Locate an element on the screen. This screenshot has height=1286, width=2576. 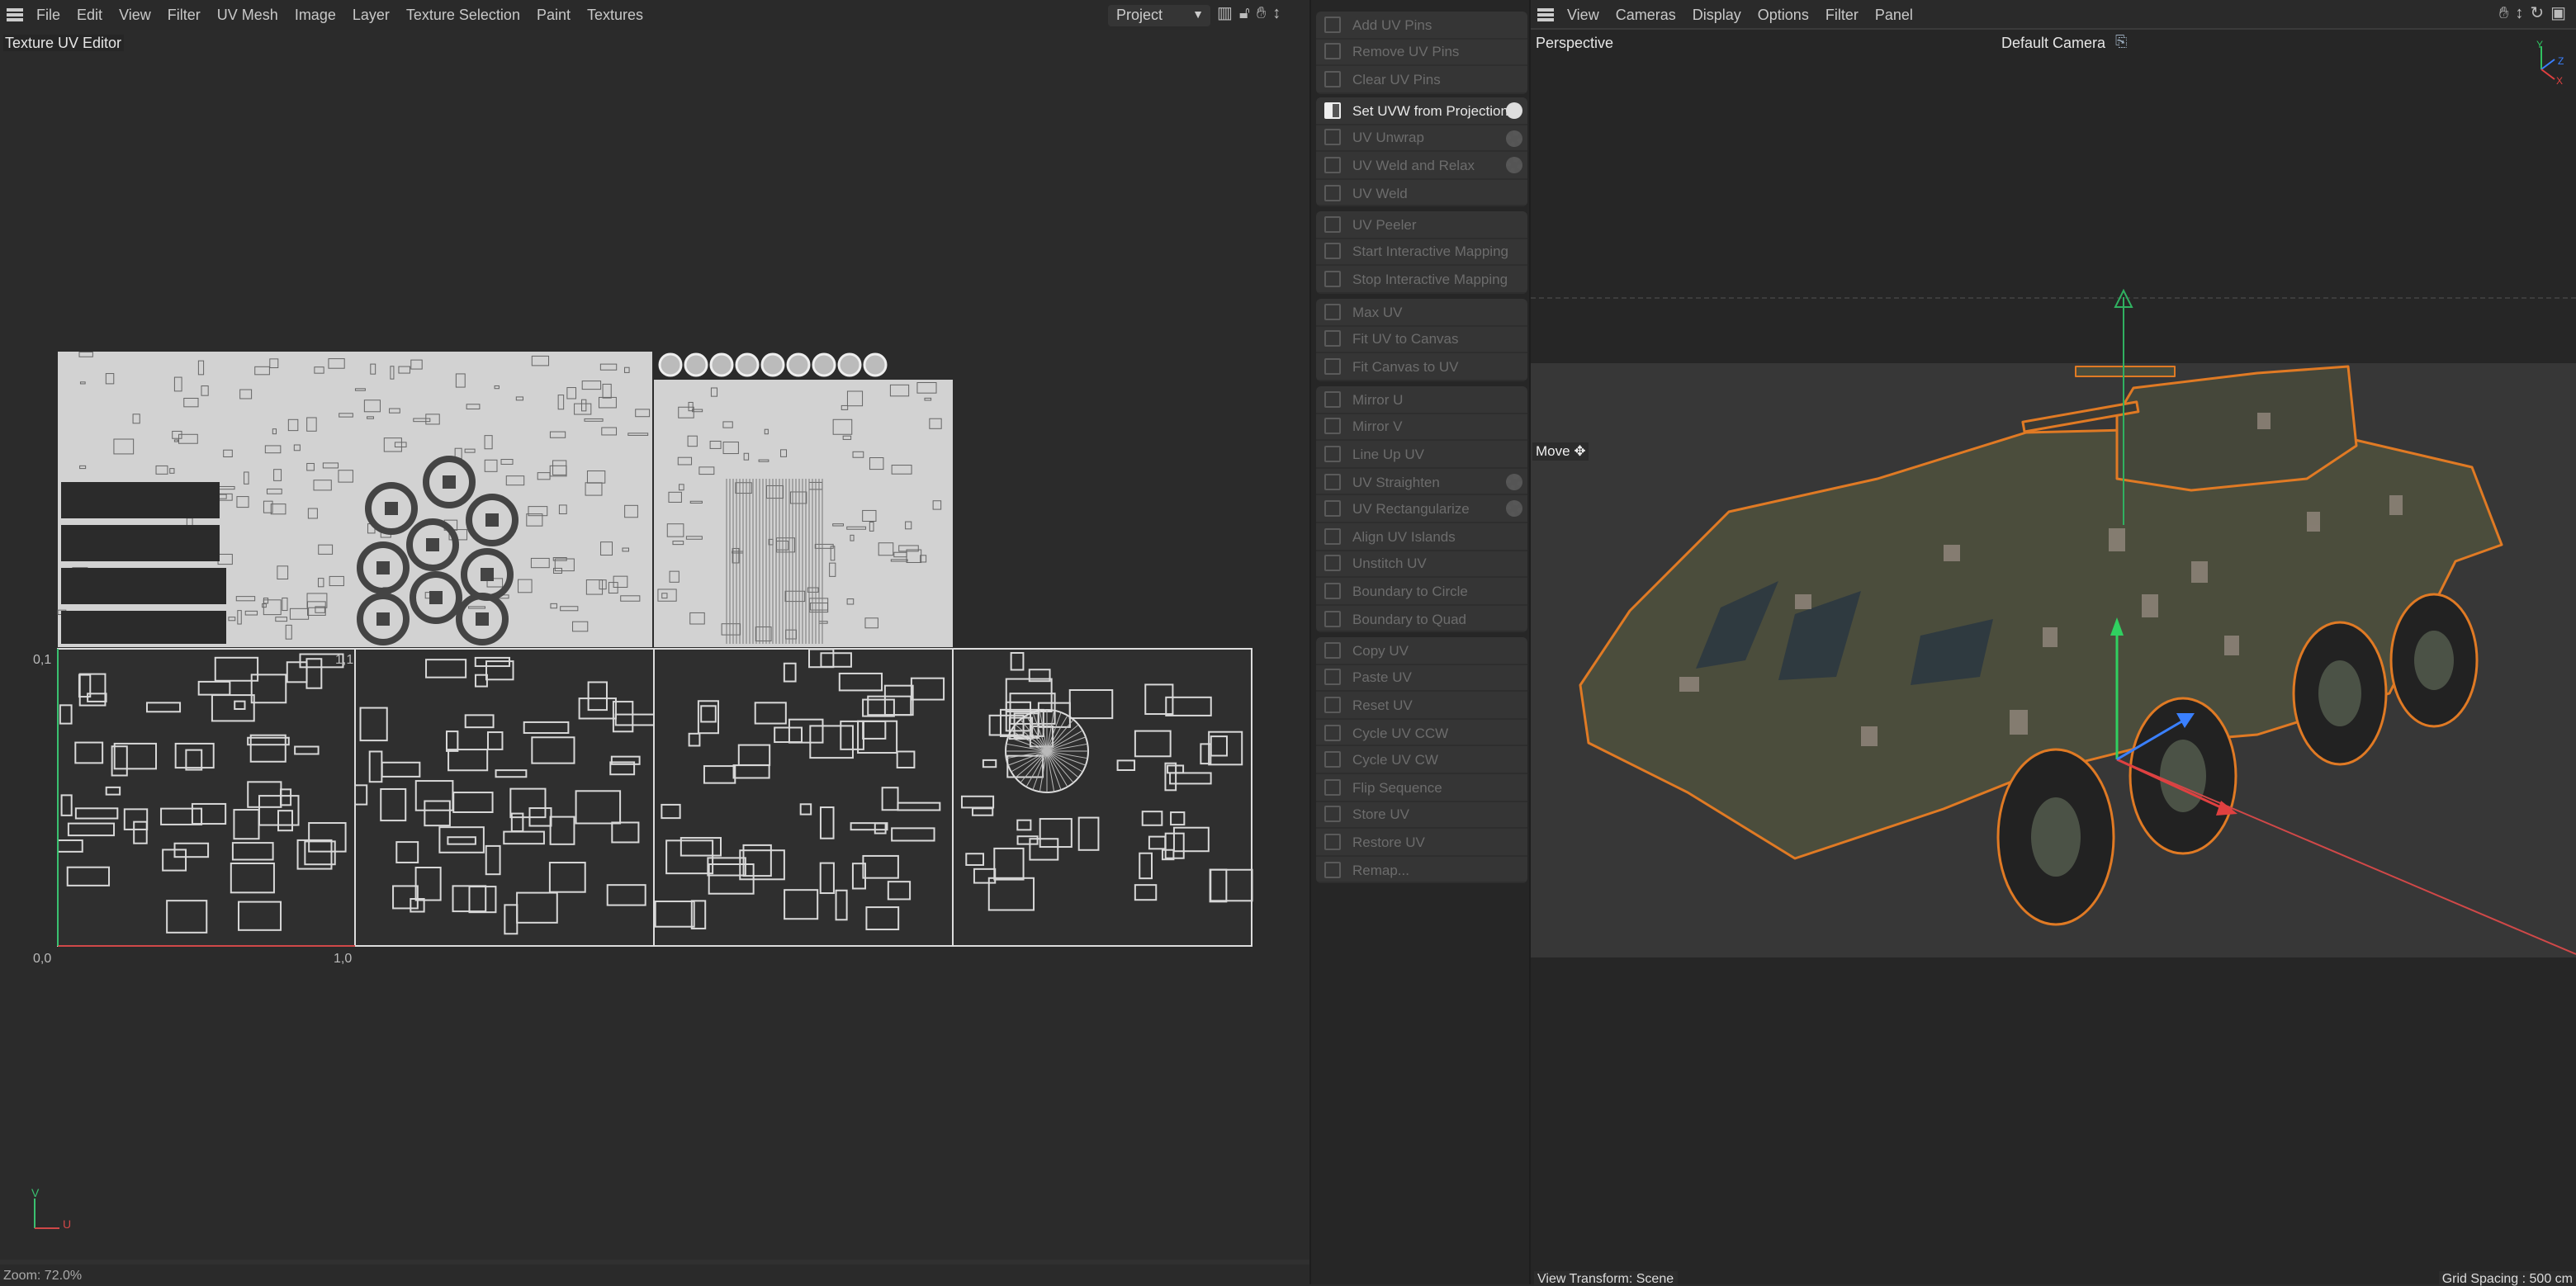
world-x-axis-line is located at coordinates (2346, 857).